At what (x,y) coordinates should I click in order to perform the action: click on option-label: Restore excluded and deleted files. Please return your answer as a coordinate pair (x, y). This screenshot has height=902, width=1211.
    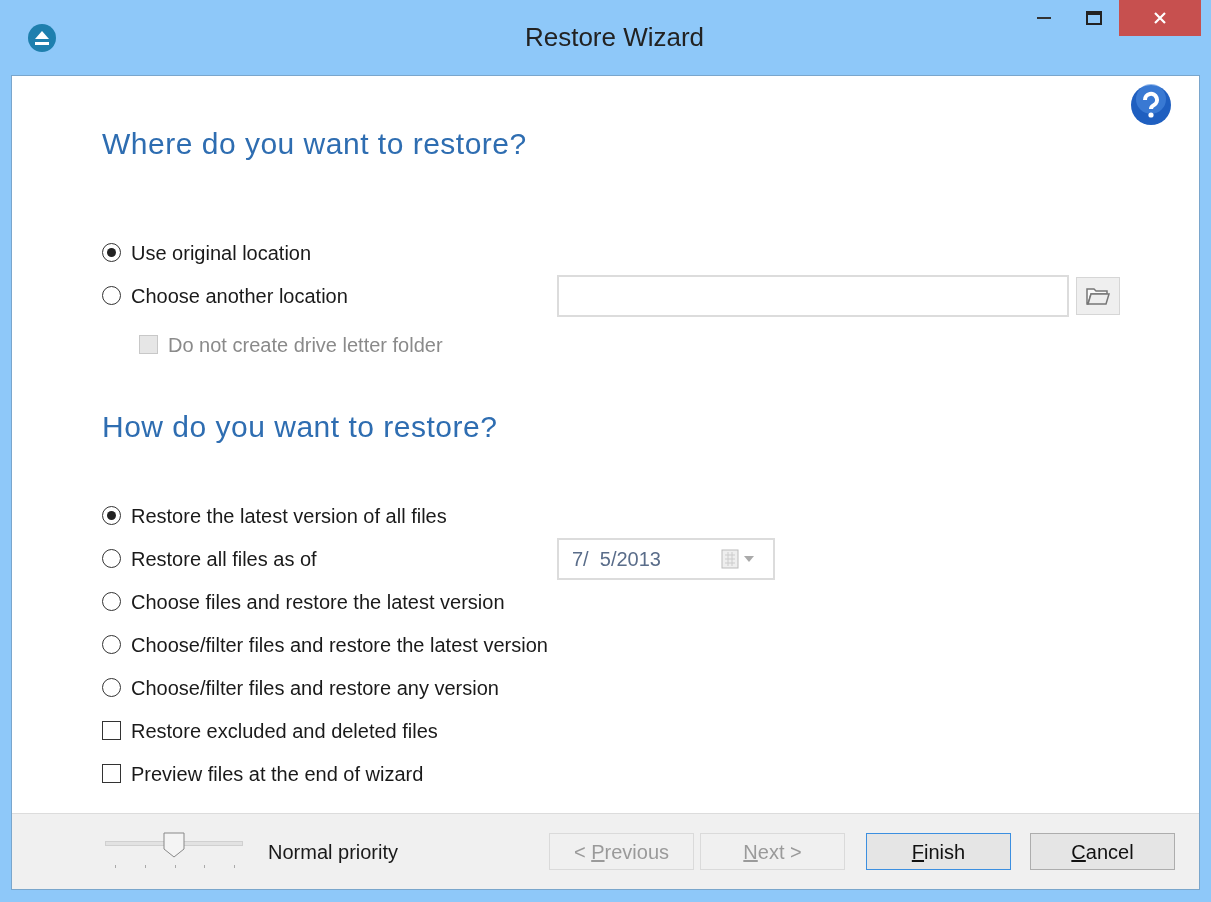
    Looking at the image, I should click on (284, 731).